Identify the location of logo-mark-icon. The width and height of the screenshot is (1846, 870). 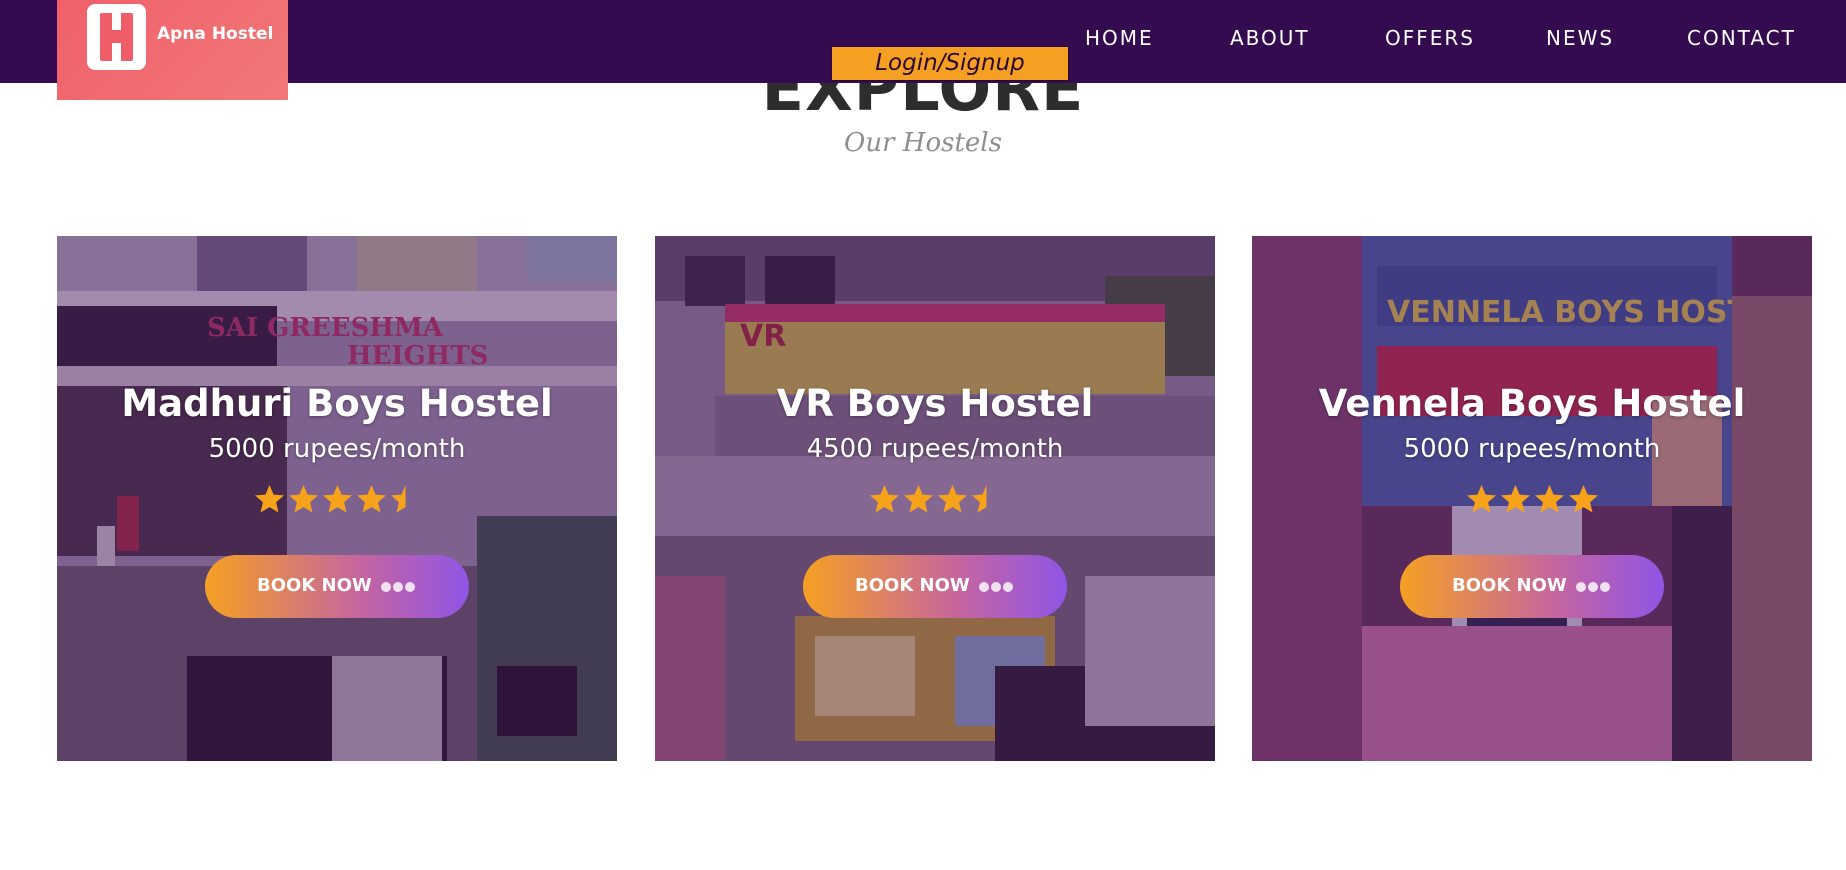
(116, 37).